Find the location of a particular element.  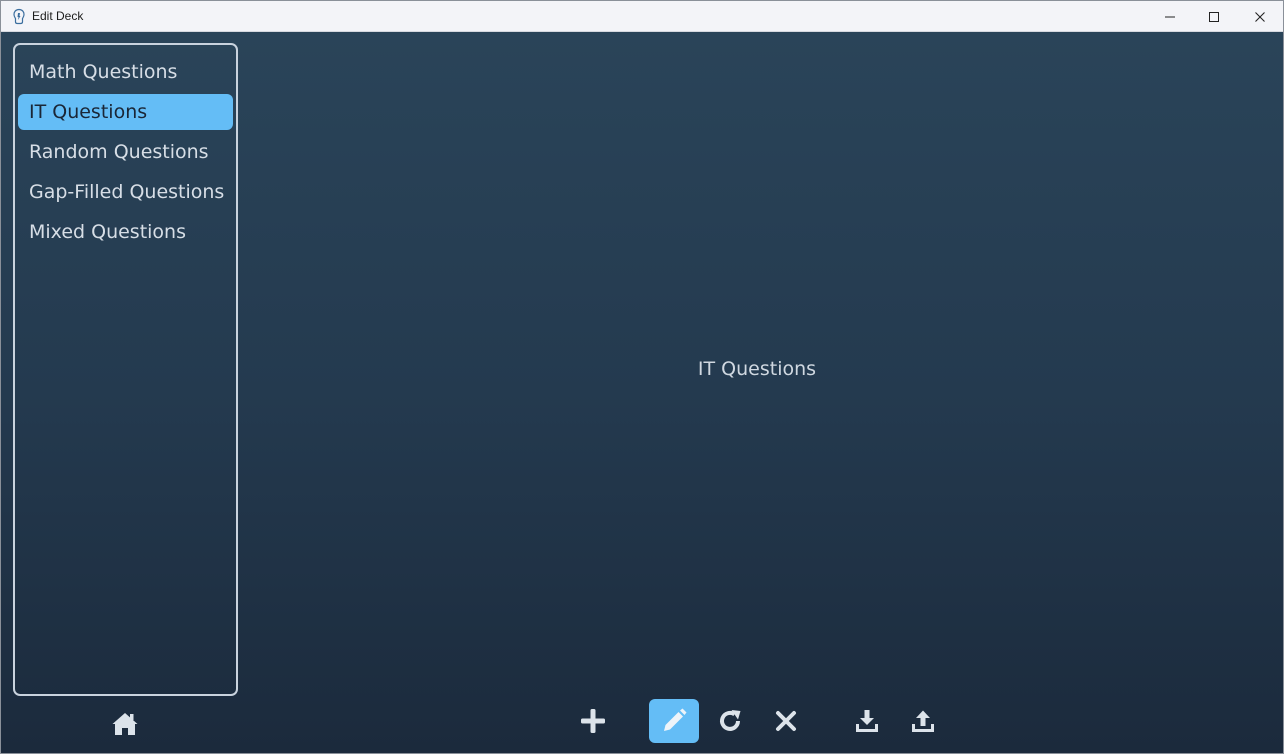

deck-item-math-questions: Math Questions is located at coordinates (125, 72).